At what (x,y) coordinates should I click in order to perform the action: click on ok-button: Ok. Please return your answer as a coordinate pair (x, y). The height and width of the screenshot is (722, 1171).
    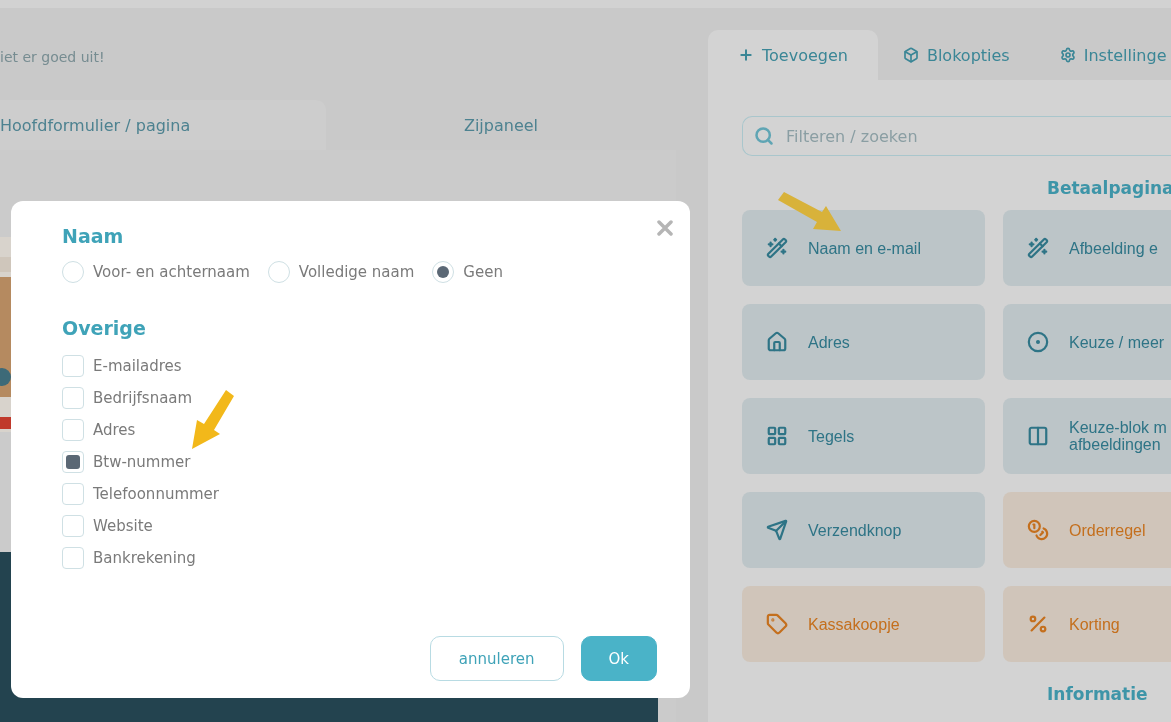
    Looking at the image, I should click on (618, 658).